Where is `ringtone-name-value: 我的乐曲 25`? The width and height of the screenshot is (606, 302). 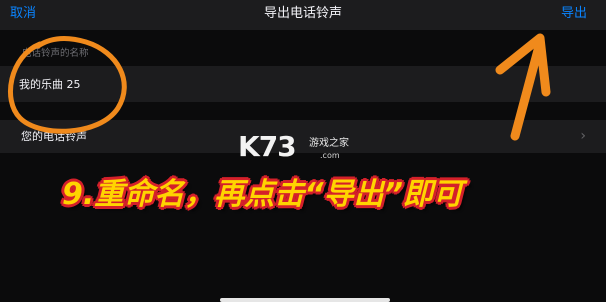
ringtone-name-value: 我的乐曲 25 is located at coordinates (50, 85).